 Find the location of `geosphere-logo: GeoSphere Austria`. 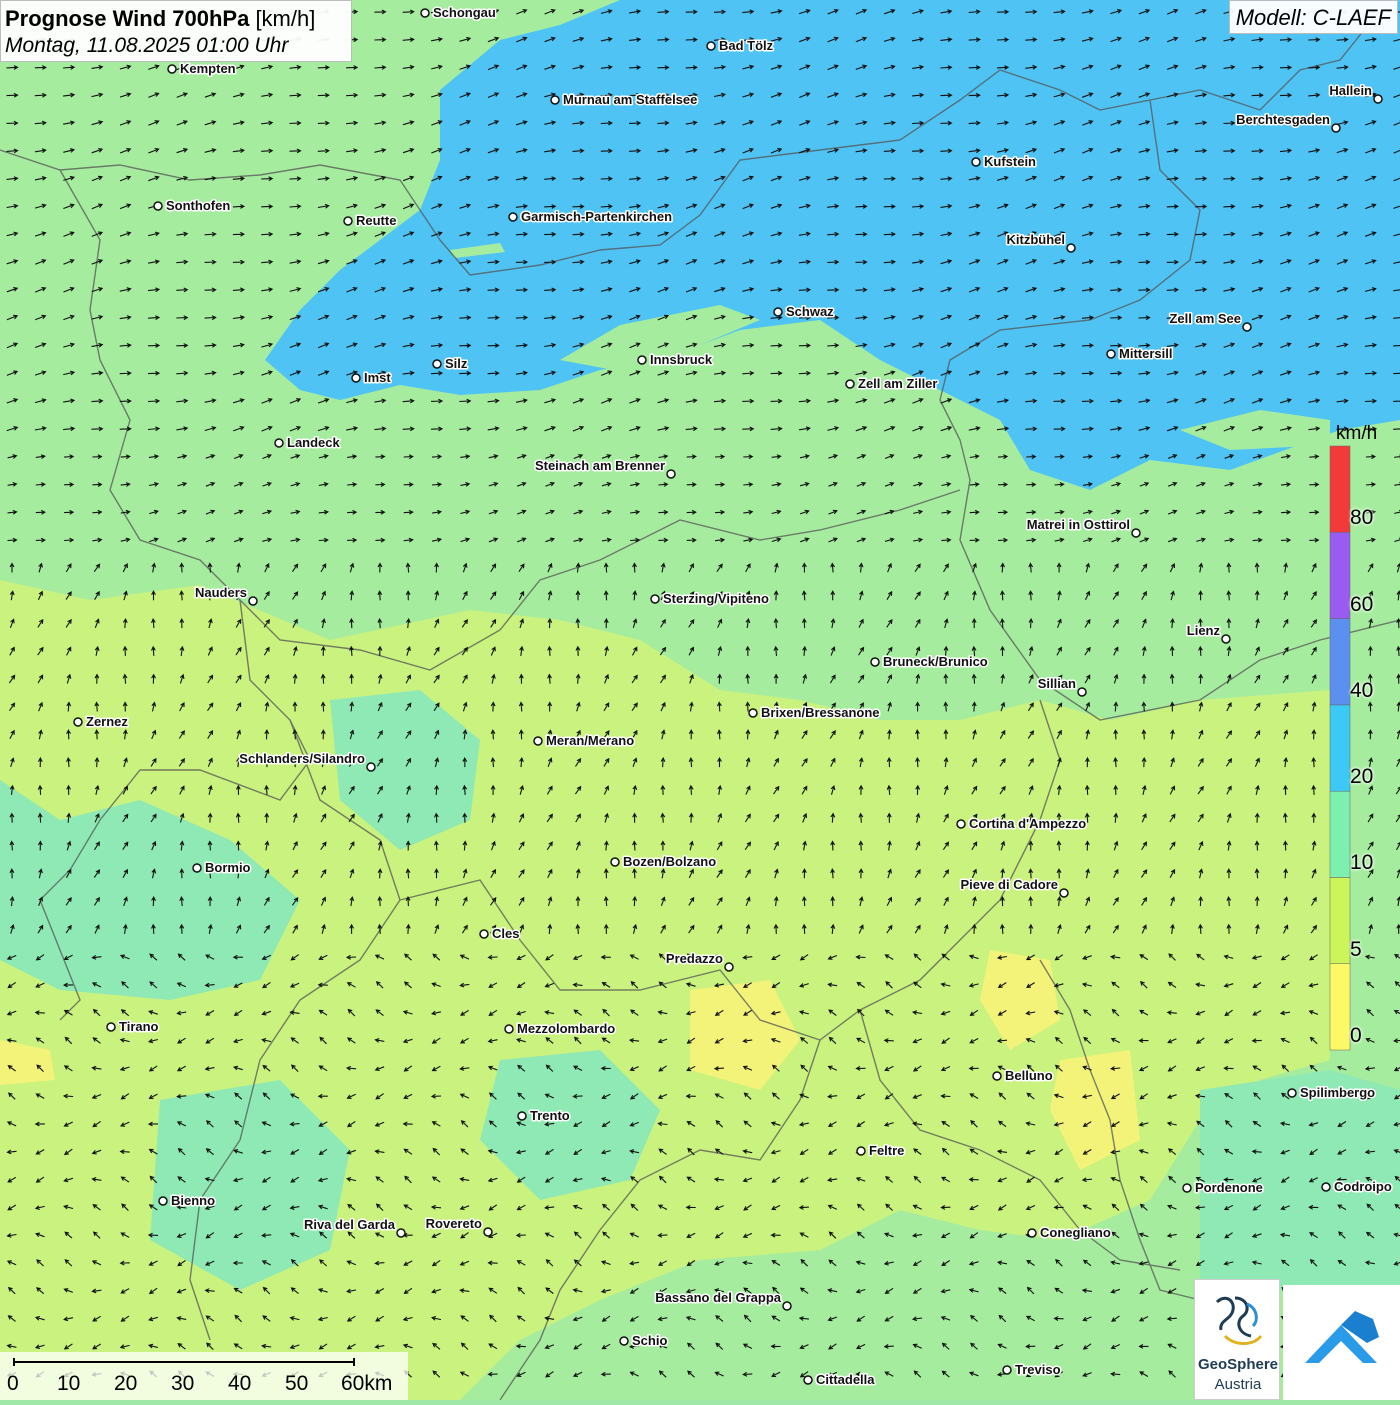

geosphere-logo: GeoSphere Austria is located at coordinates (1237, 1339).